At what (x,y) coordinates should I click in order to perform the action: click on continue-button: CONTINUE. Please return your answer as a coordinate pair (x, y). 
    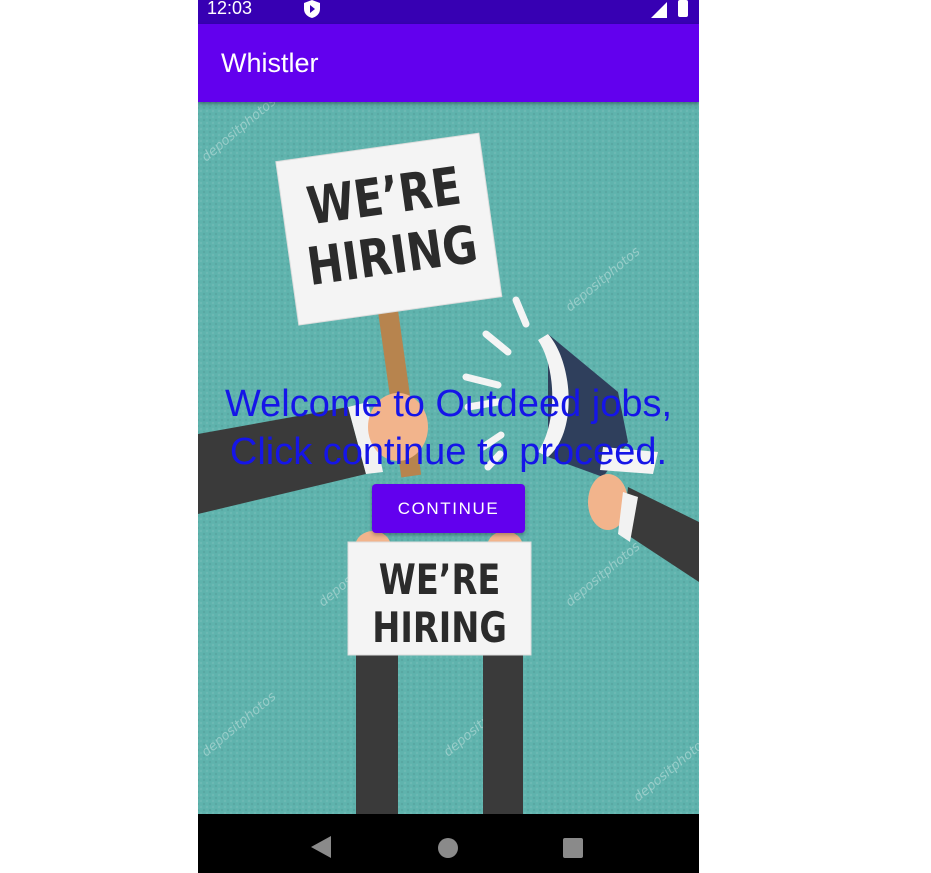
    Looking at the image, I should click on (448, 508).